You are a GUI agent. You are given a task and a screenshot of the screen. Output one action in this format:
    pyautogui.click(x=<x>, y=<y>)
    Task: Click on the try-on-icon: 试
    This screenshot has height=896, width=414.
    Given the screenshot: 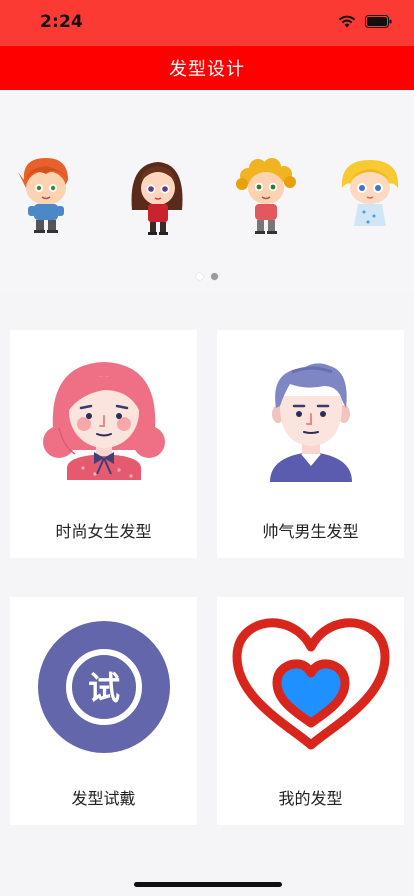 What is the action you would take?
    pyautogui.click(x=103, y=687)
    